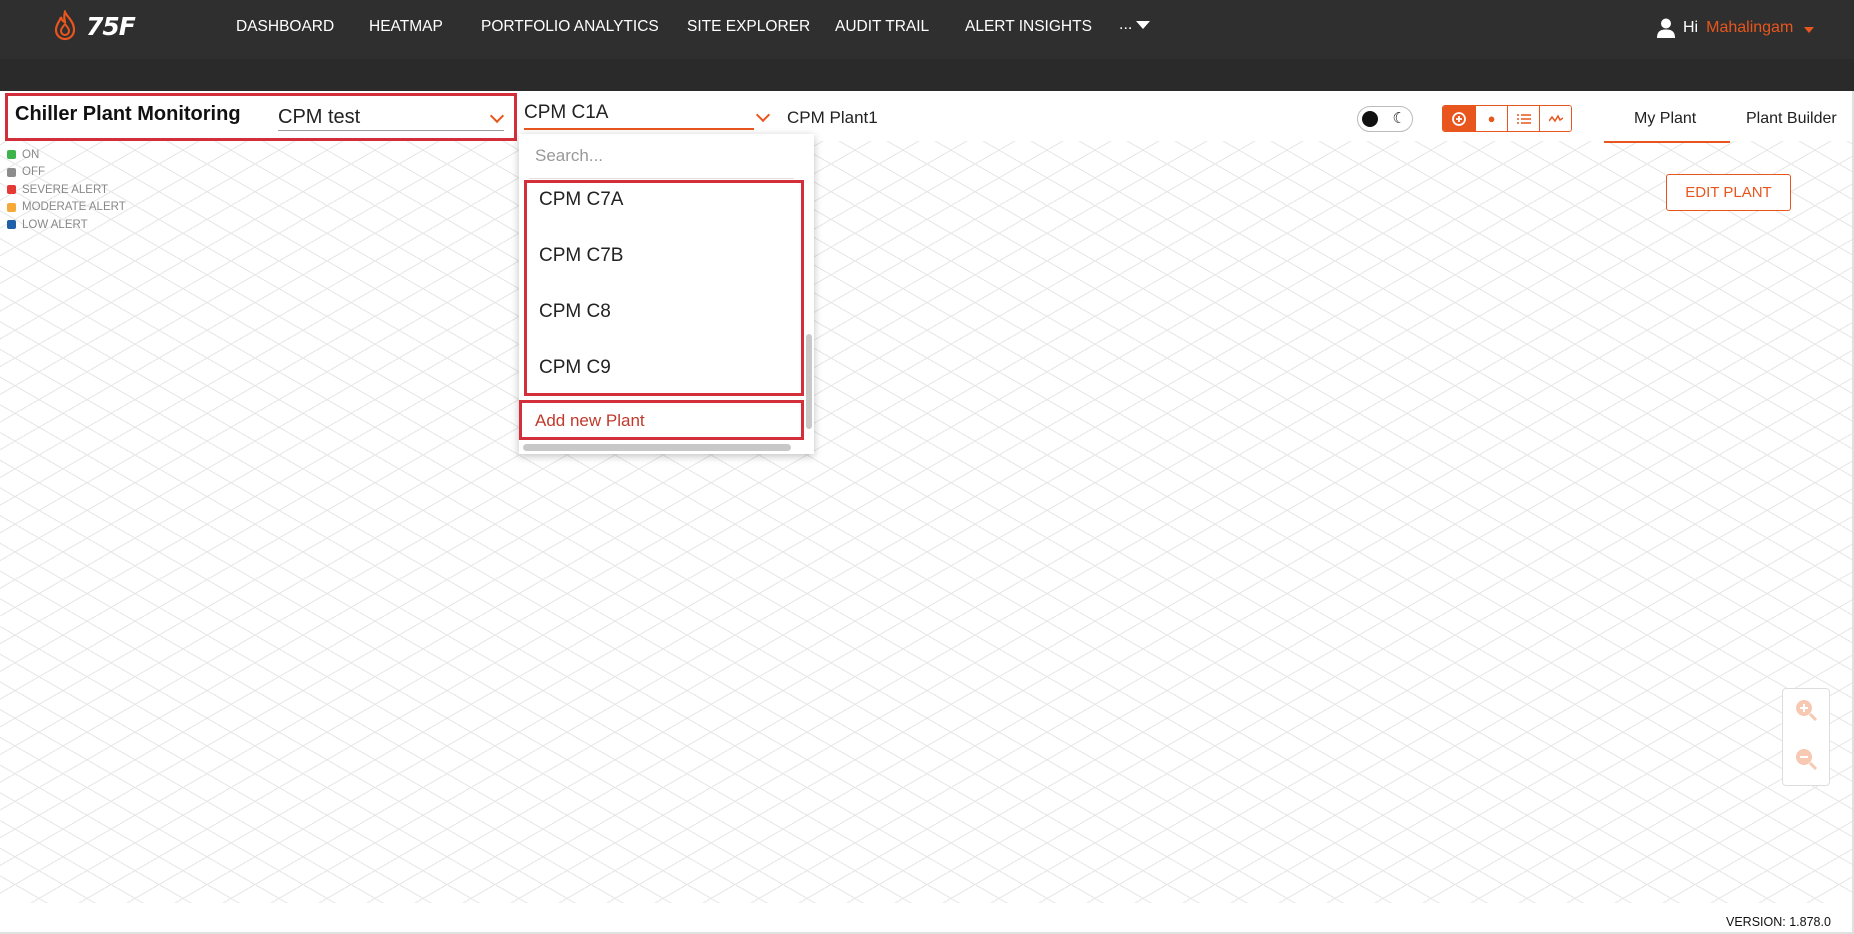 The image size is (1854, 934). I want to click on zoom-controls, so click(1806, 737).